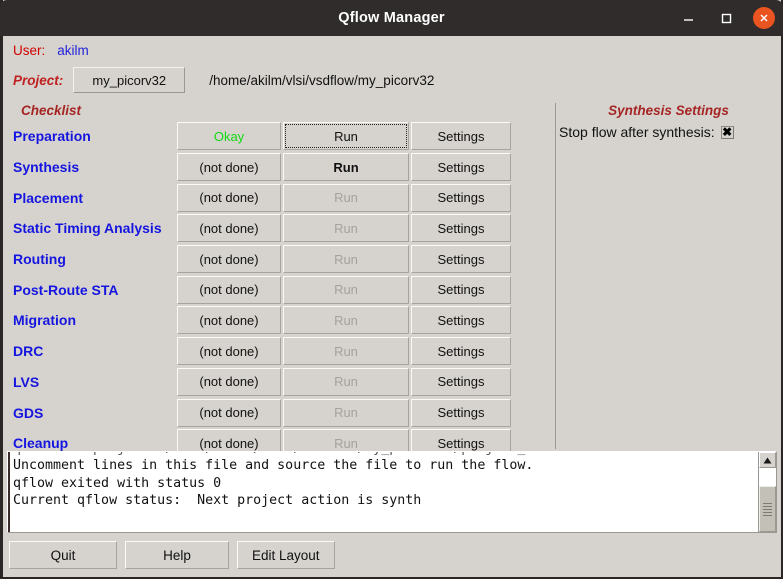  Describe the element at coordinates (767, 460) in the screenshot. I see `scroll-up-icon` at that location.